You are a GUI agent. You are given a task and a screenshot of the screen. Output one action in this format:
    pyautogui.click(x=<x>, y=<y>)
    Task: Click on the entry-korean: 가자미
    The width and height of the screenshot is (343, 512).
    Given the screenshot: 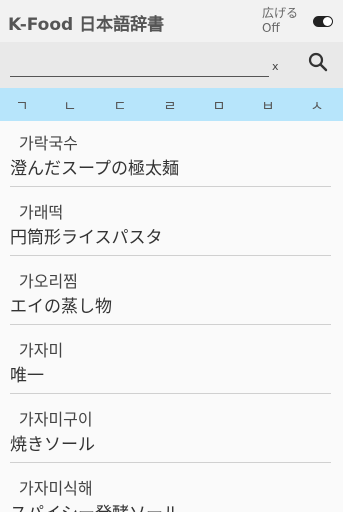 What is the action you would take?
    pyautogui.click(x=41, y=350)
    